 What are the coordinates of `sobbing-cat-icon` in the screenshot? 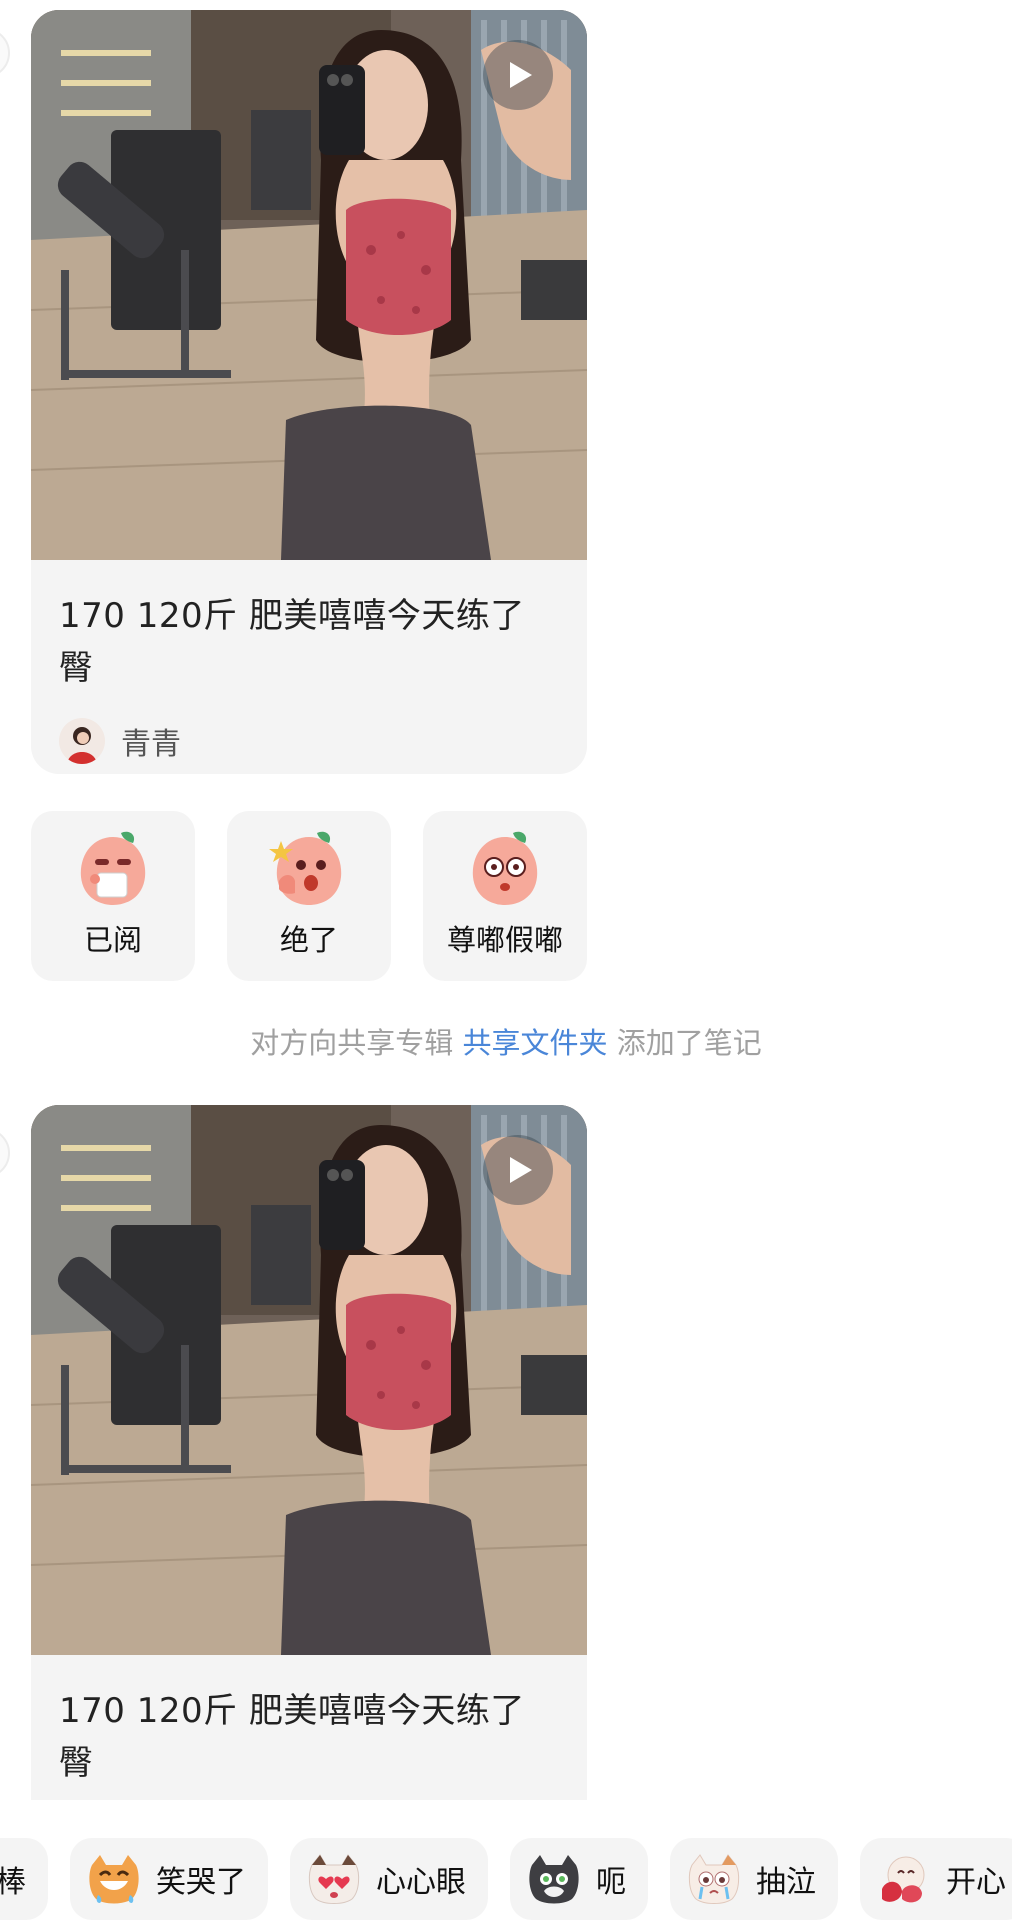 It's located at (714, 1879).